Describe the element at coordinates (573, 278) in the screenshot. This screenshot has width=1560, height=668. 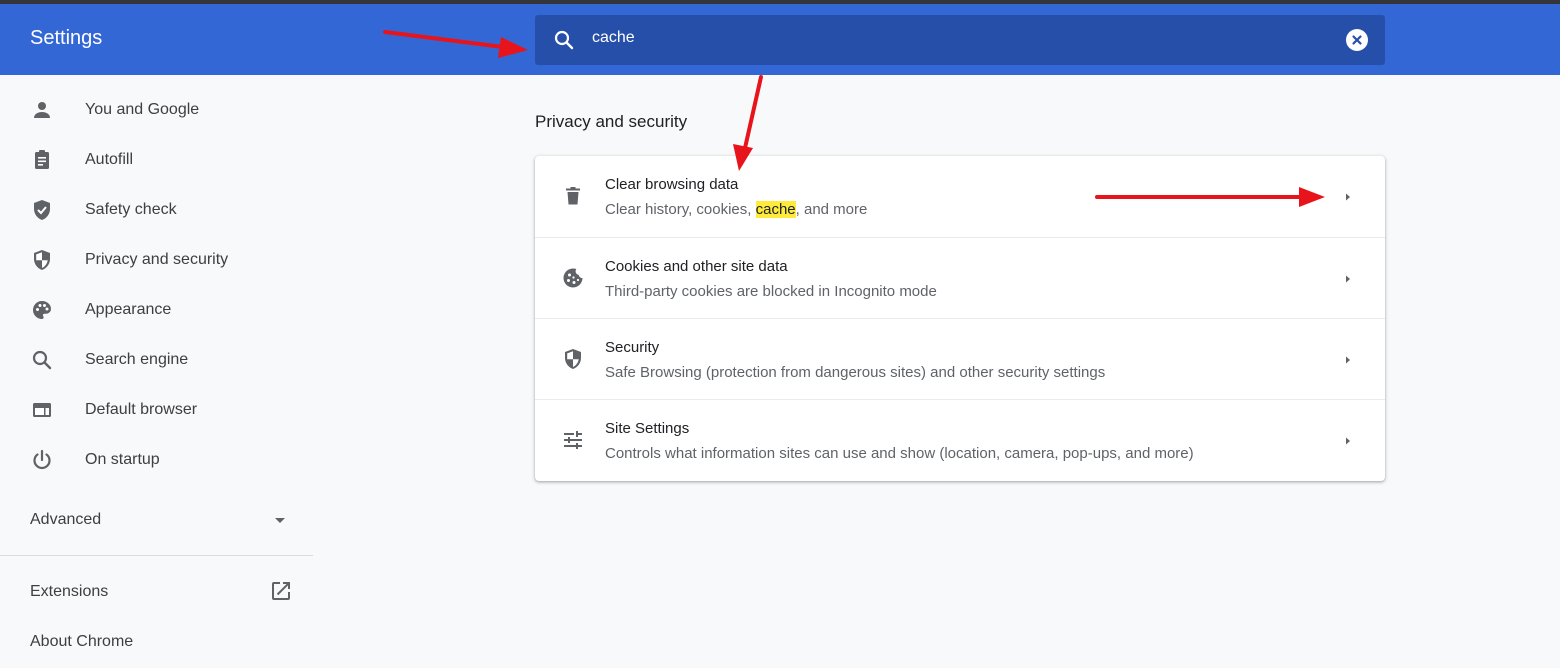
I see `cookie-icon` at that location.